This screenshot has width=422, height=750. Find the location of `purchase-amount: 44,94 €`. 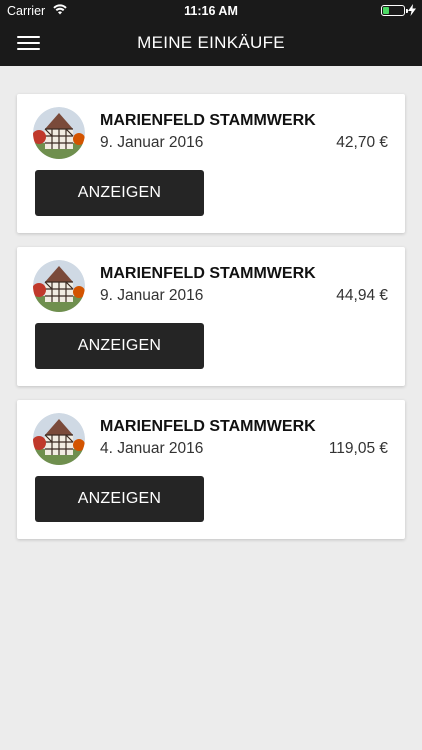

purchase-amount: 44,94 € is located at coordinates (362, 295).